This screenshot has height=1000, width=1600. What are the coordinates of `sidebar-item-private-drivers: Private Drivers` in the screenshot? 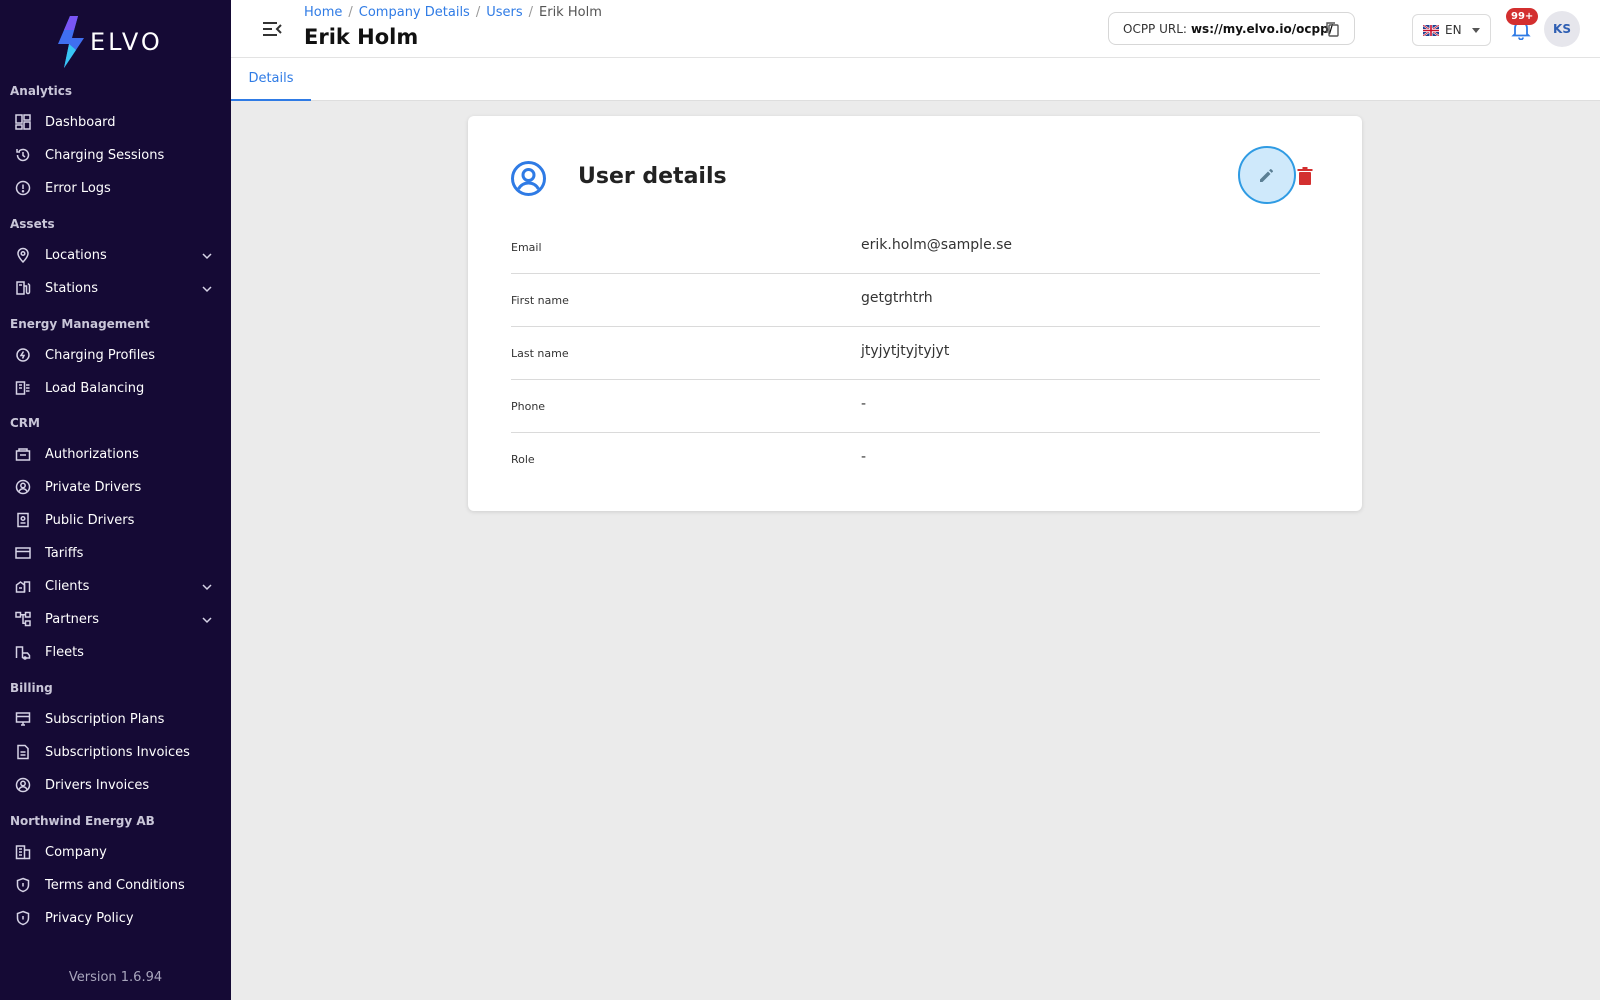 It's located at (115, 487).